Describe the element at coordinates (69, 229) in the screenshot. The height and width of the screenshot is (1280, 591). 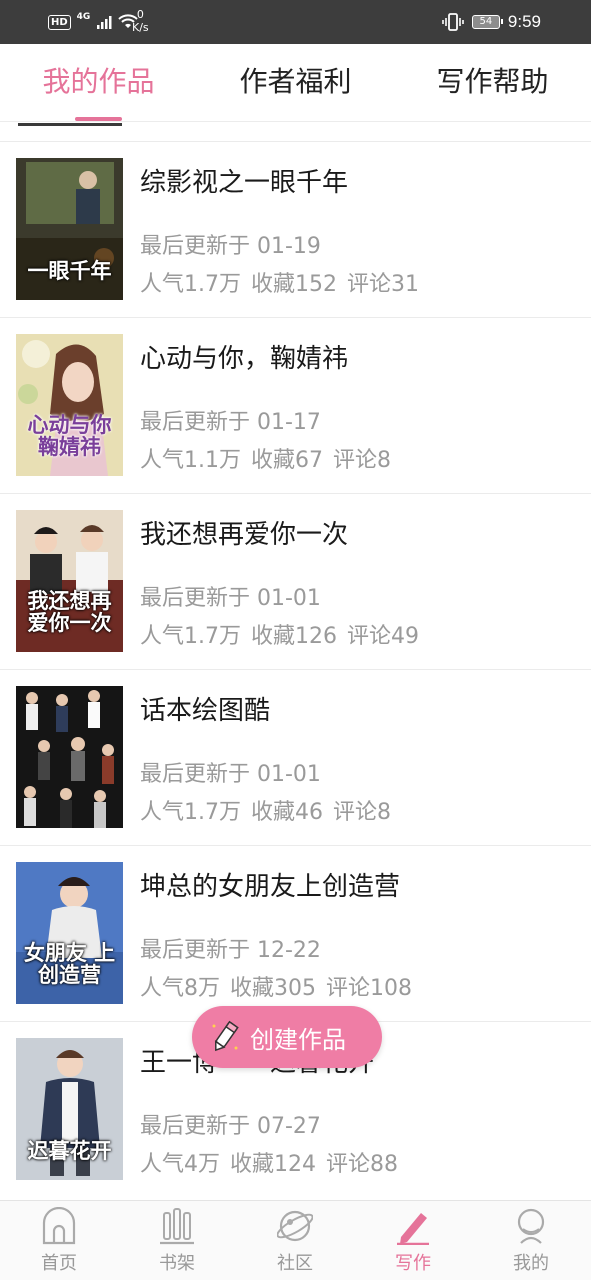
I see `work-cover: 一眼千年` at that location.